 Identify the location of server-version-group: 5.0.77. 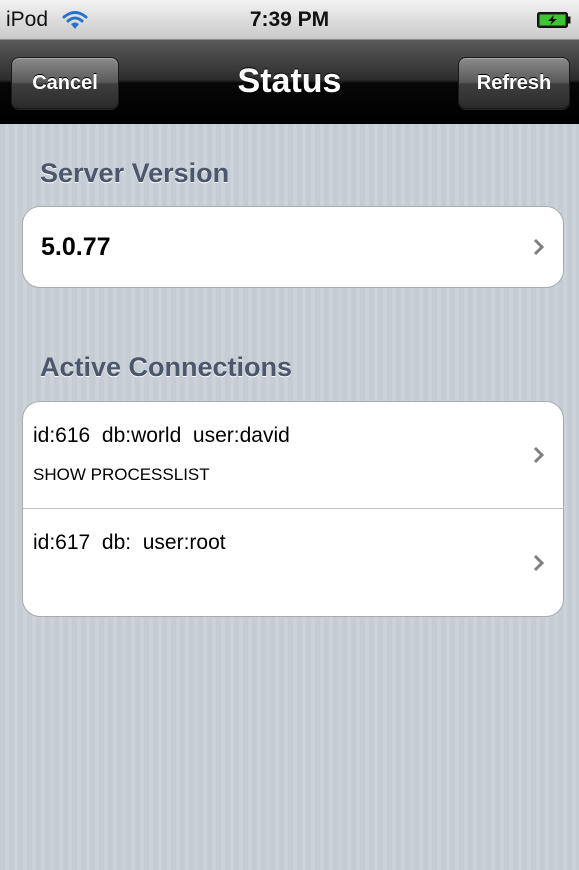
(293, 247).